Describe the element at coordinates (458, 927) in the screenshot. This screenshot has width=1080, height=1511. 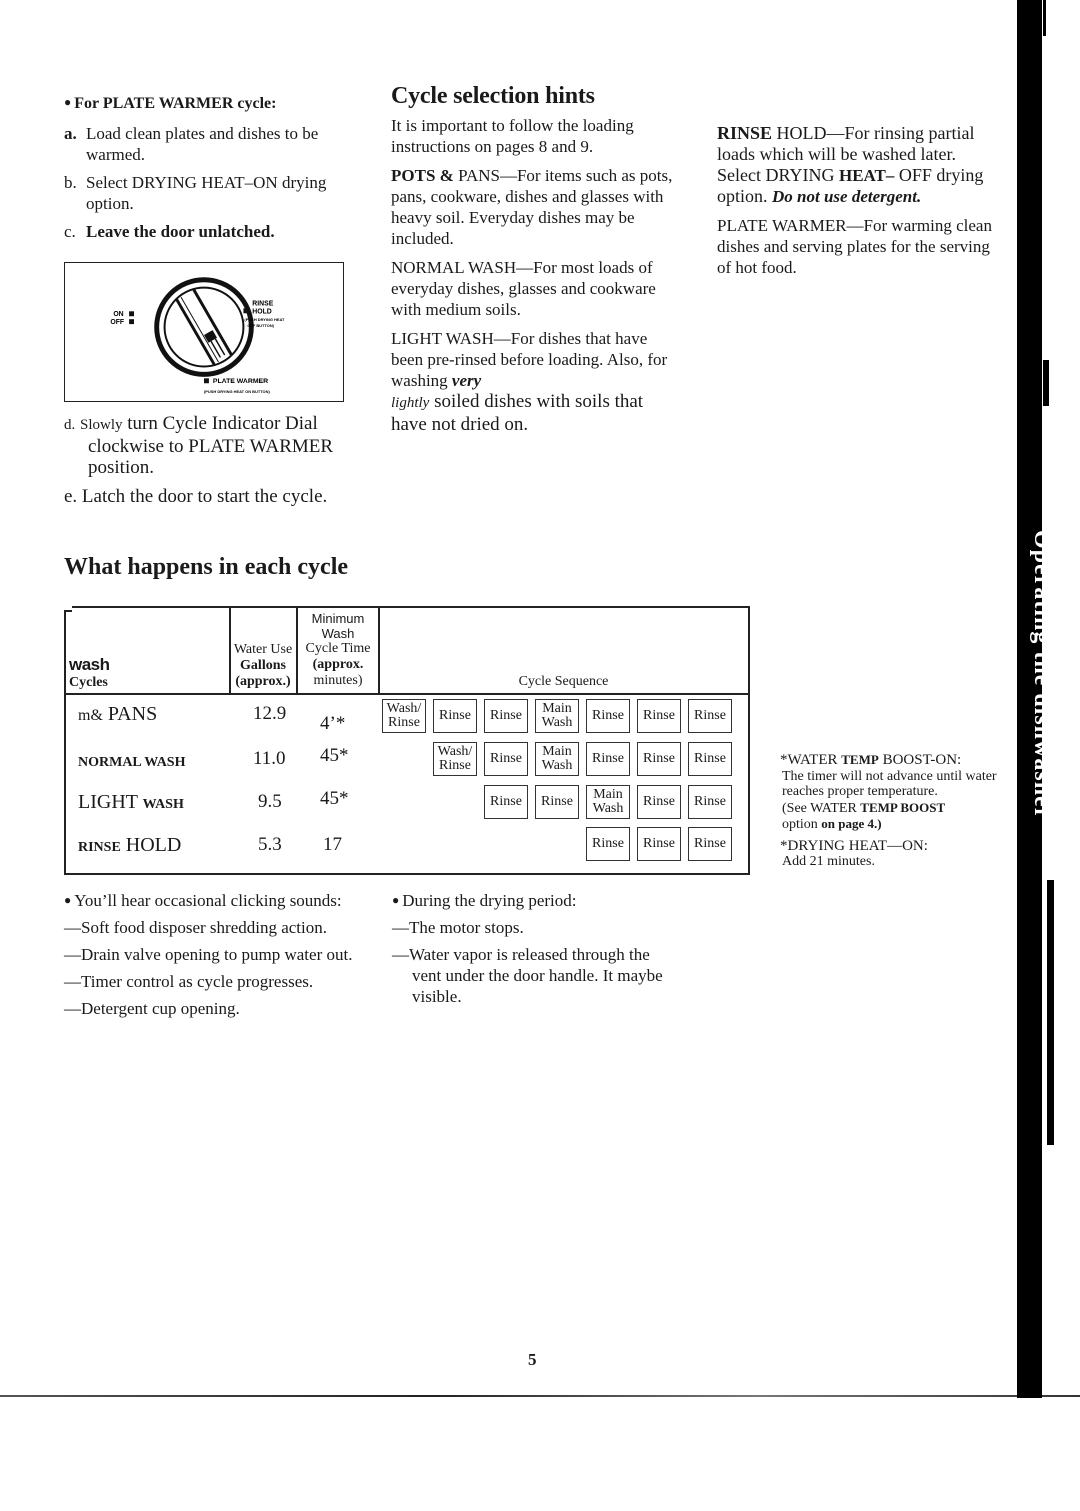
I see `drying-item: —The motor stops.` at that location.